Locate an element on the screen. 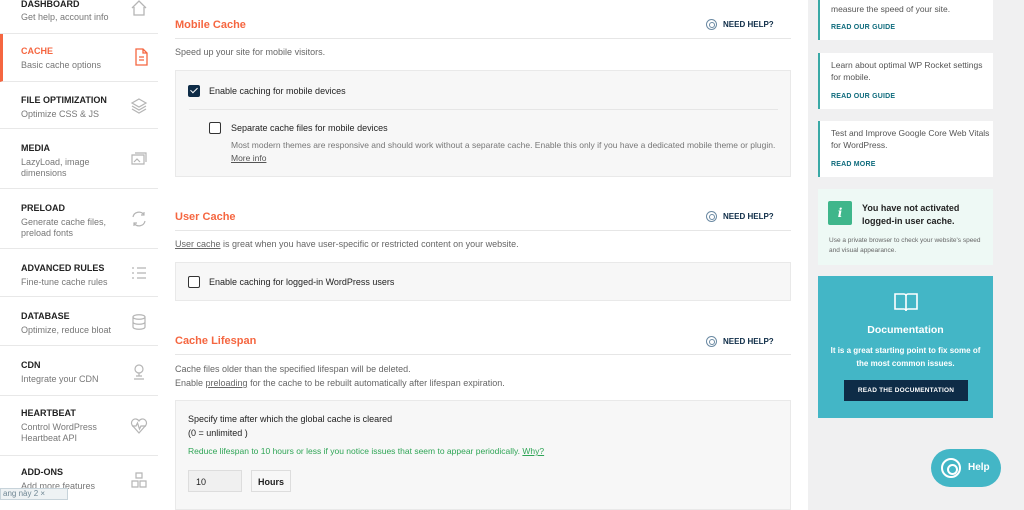 This screenshot has width=1024, height=510. sidebar-item-cache: CACHE Basic cache options is located at coordinates (79, 58).